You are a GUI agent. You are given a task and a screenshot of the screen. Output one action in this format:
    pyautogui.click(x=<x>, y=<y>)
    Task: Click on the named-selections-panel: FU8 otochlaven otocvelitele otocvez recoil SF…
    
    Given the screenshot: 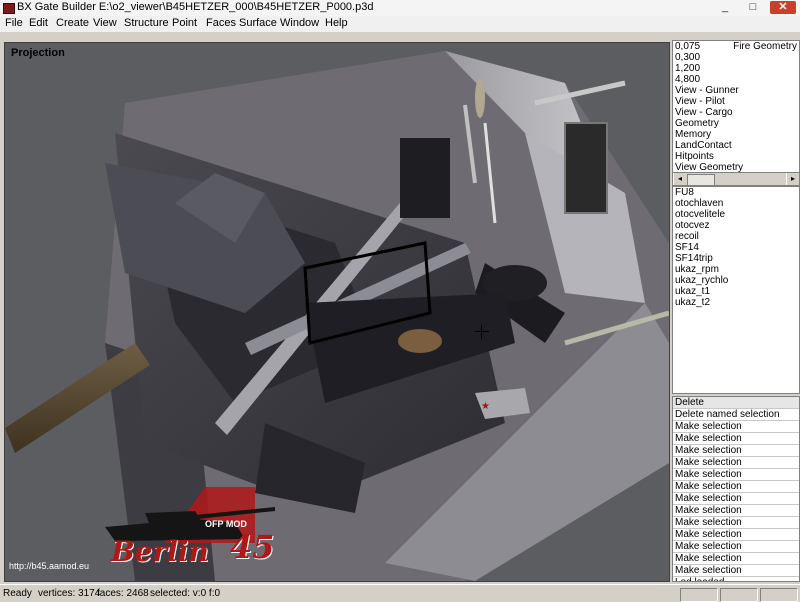 What is the action you would take?
    pyautogui.click(x=736, y=290)
    